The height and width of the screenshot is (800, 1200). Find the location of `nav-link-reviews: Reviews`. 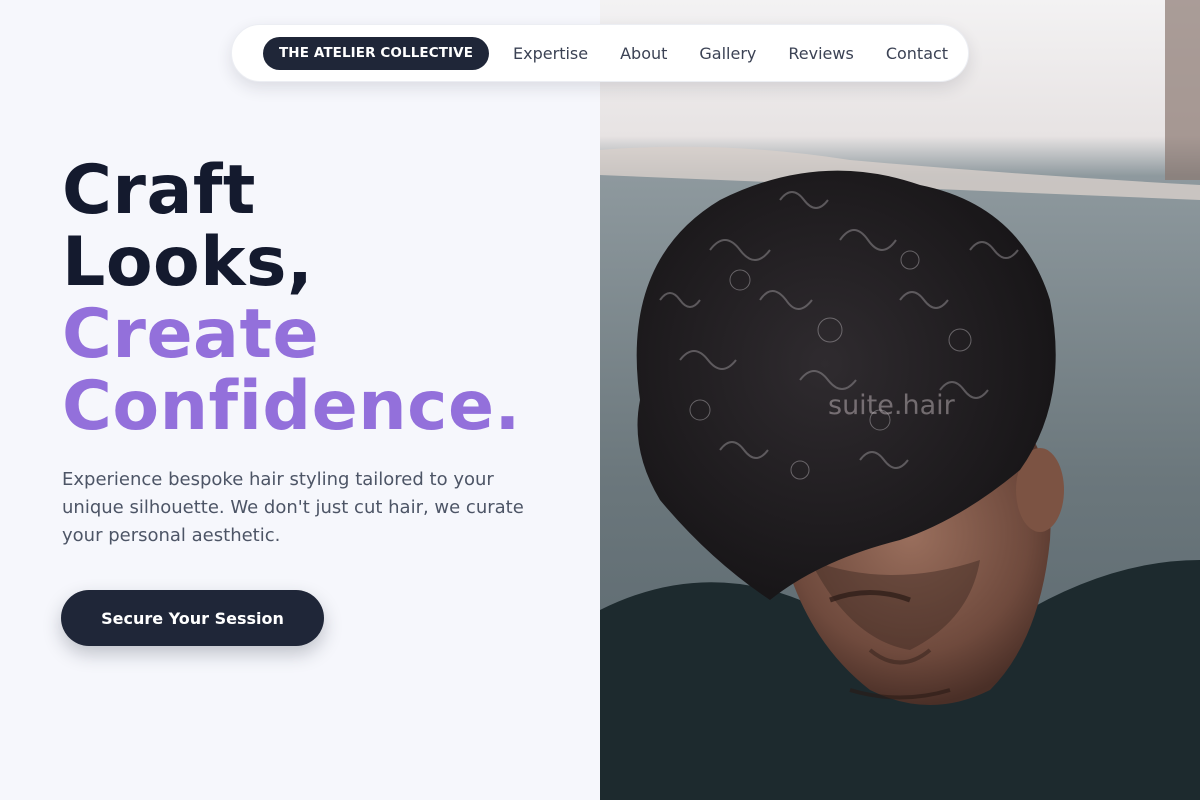

nav-link-reviews: Reviews is located at coordinates (820, 53).